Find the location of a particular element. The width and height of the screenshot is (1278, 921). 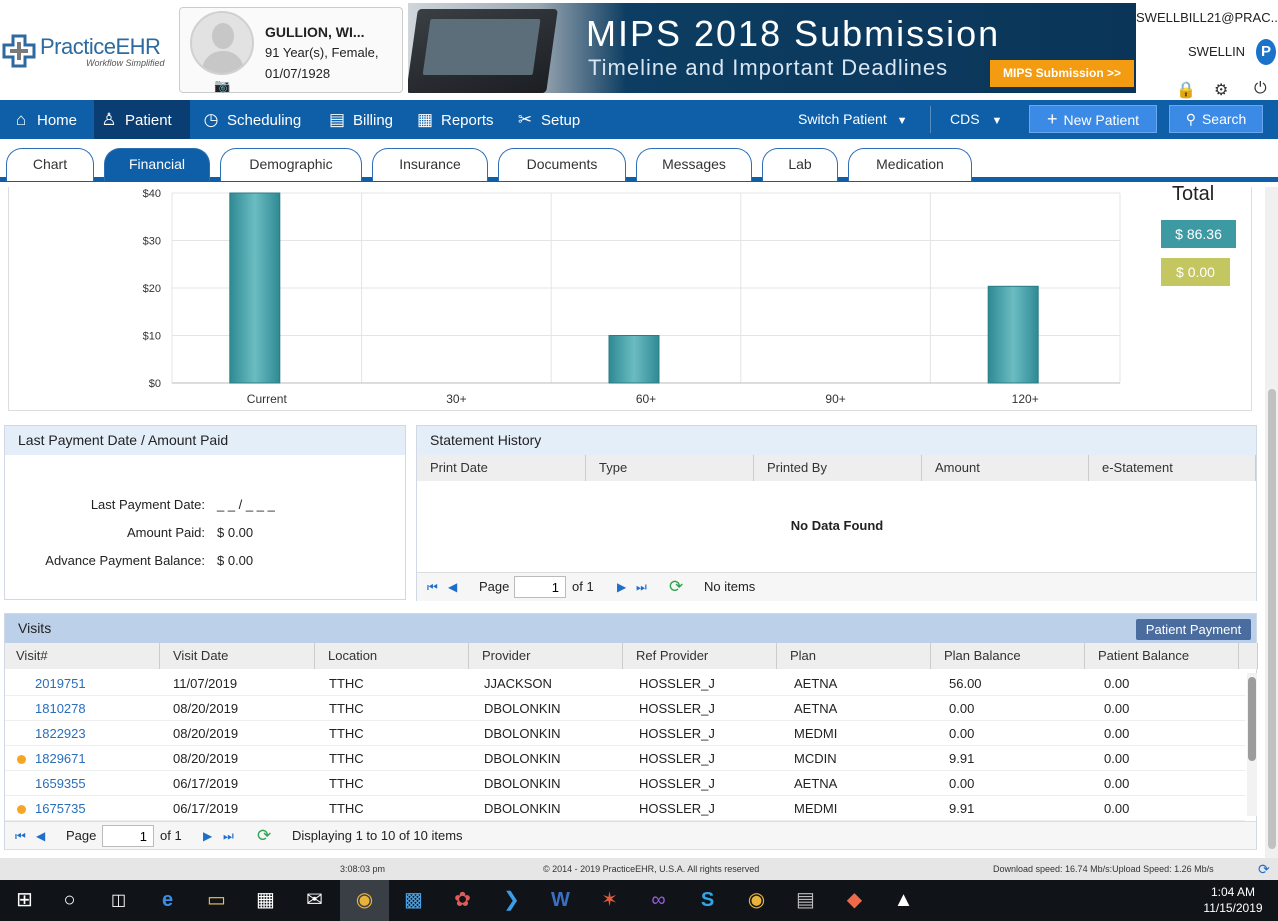

visual-studio-icon: ∞ is located at coordinates (658, 900).